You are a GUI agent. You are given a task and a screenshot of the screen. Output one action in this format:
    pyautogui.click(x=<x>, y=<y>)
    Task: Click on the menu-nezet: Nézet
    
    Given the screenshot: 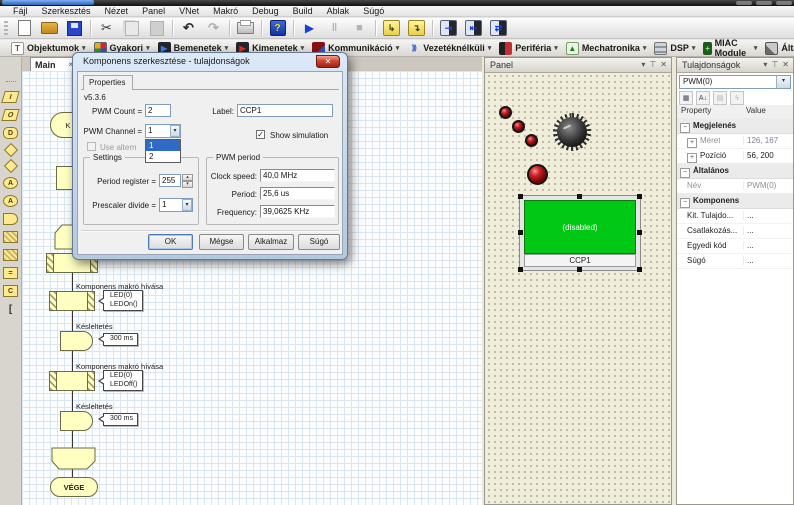 What is the action you would take?
    pyautogui.click(x=117, y=11)
    